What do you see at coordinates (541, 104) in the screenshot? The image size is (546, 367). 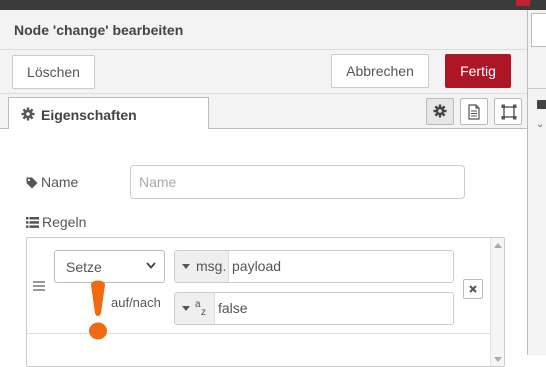 I see `sidebar-icon` at bounding box center [541, 104].